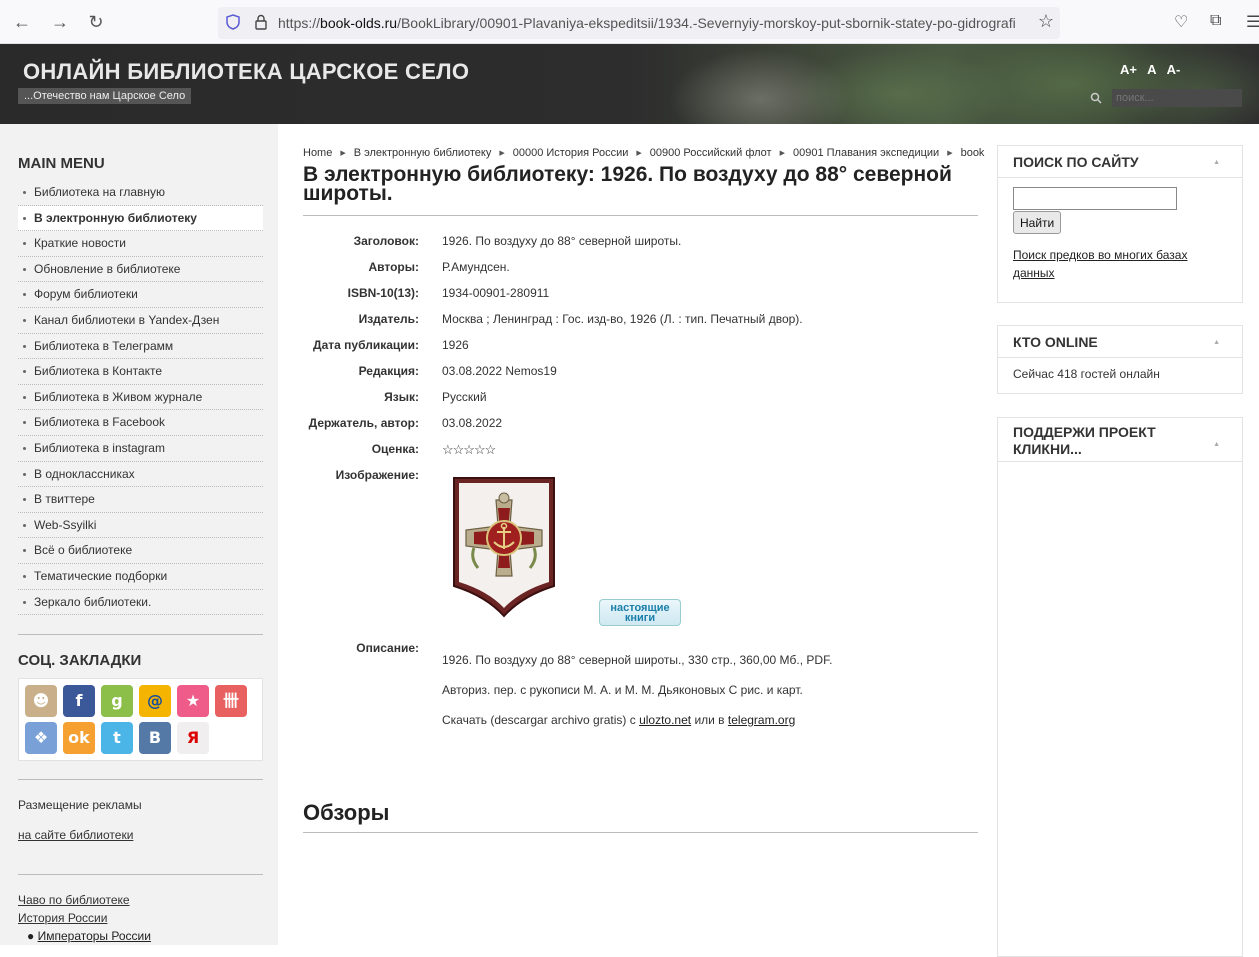 The width and height of the screenshot is (1259, 957). Describe the element at coordinates (140, 372) in the screenshot. I see `menu-item: Библиотека в Контакте` at that location.